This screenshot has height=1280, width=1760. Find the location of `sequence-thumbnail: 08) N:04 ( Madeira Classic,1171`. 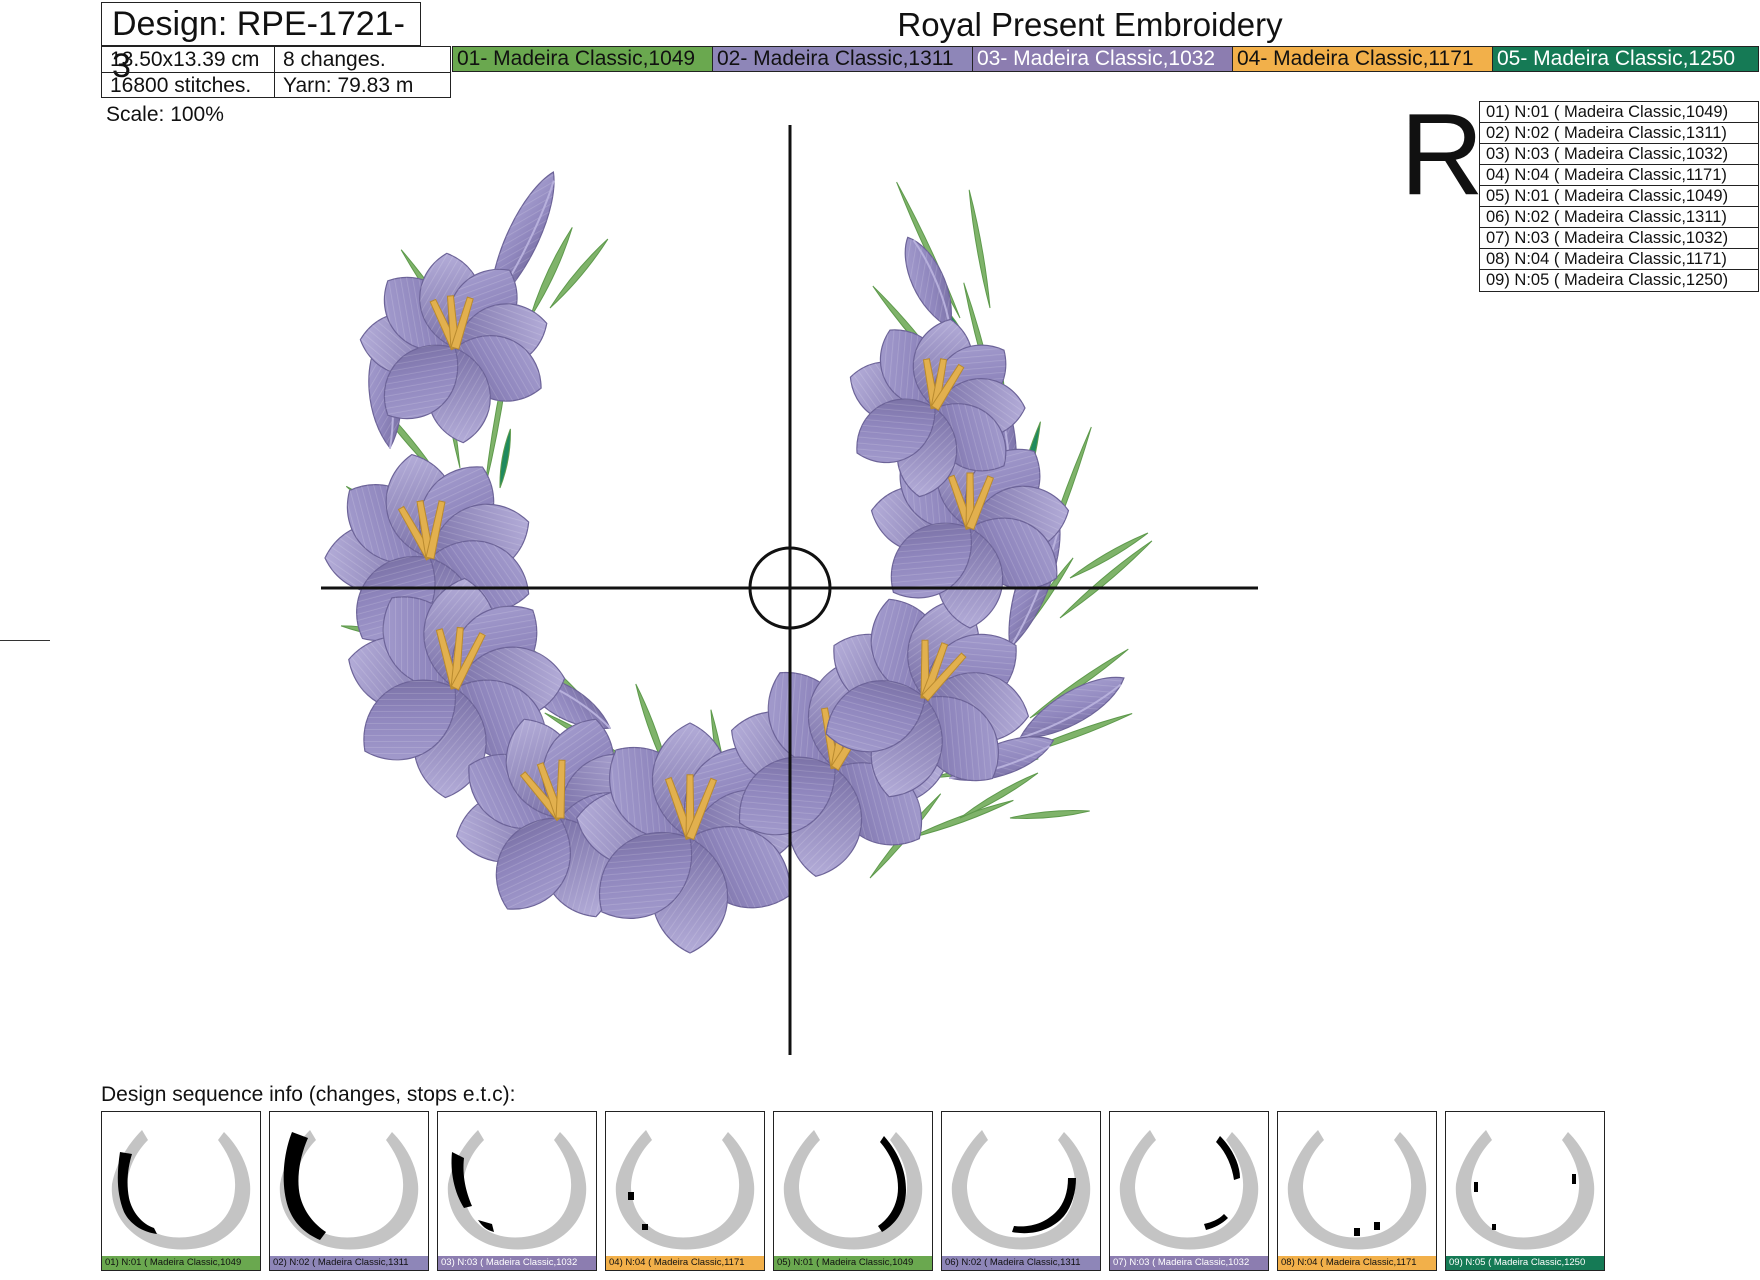

sequence-thumbnail: 08) N:04 ( Madeira Classic,1171 is located at coordinates (1357, 1191).